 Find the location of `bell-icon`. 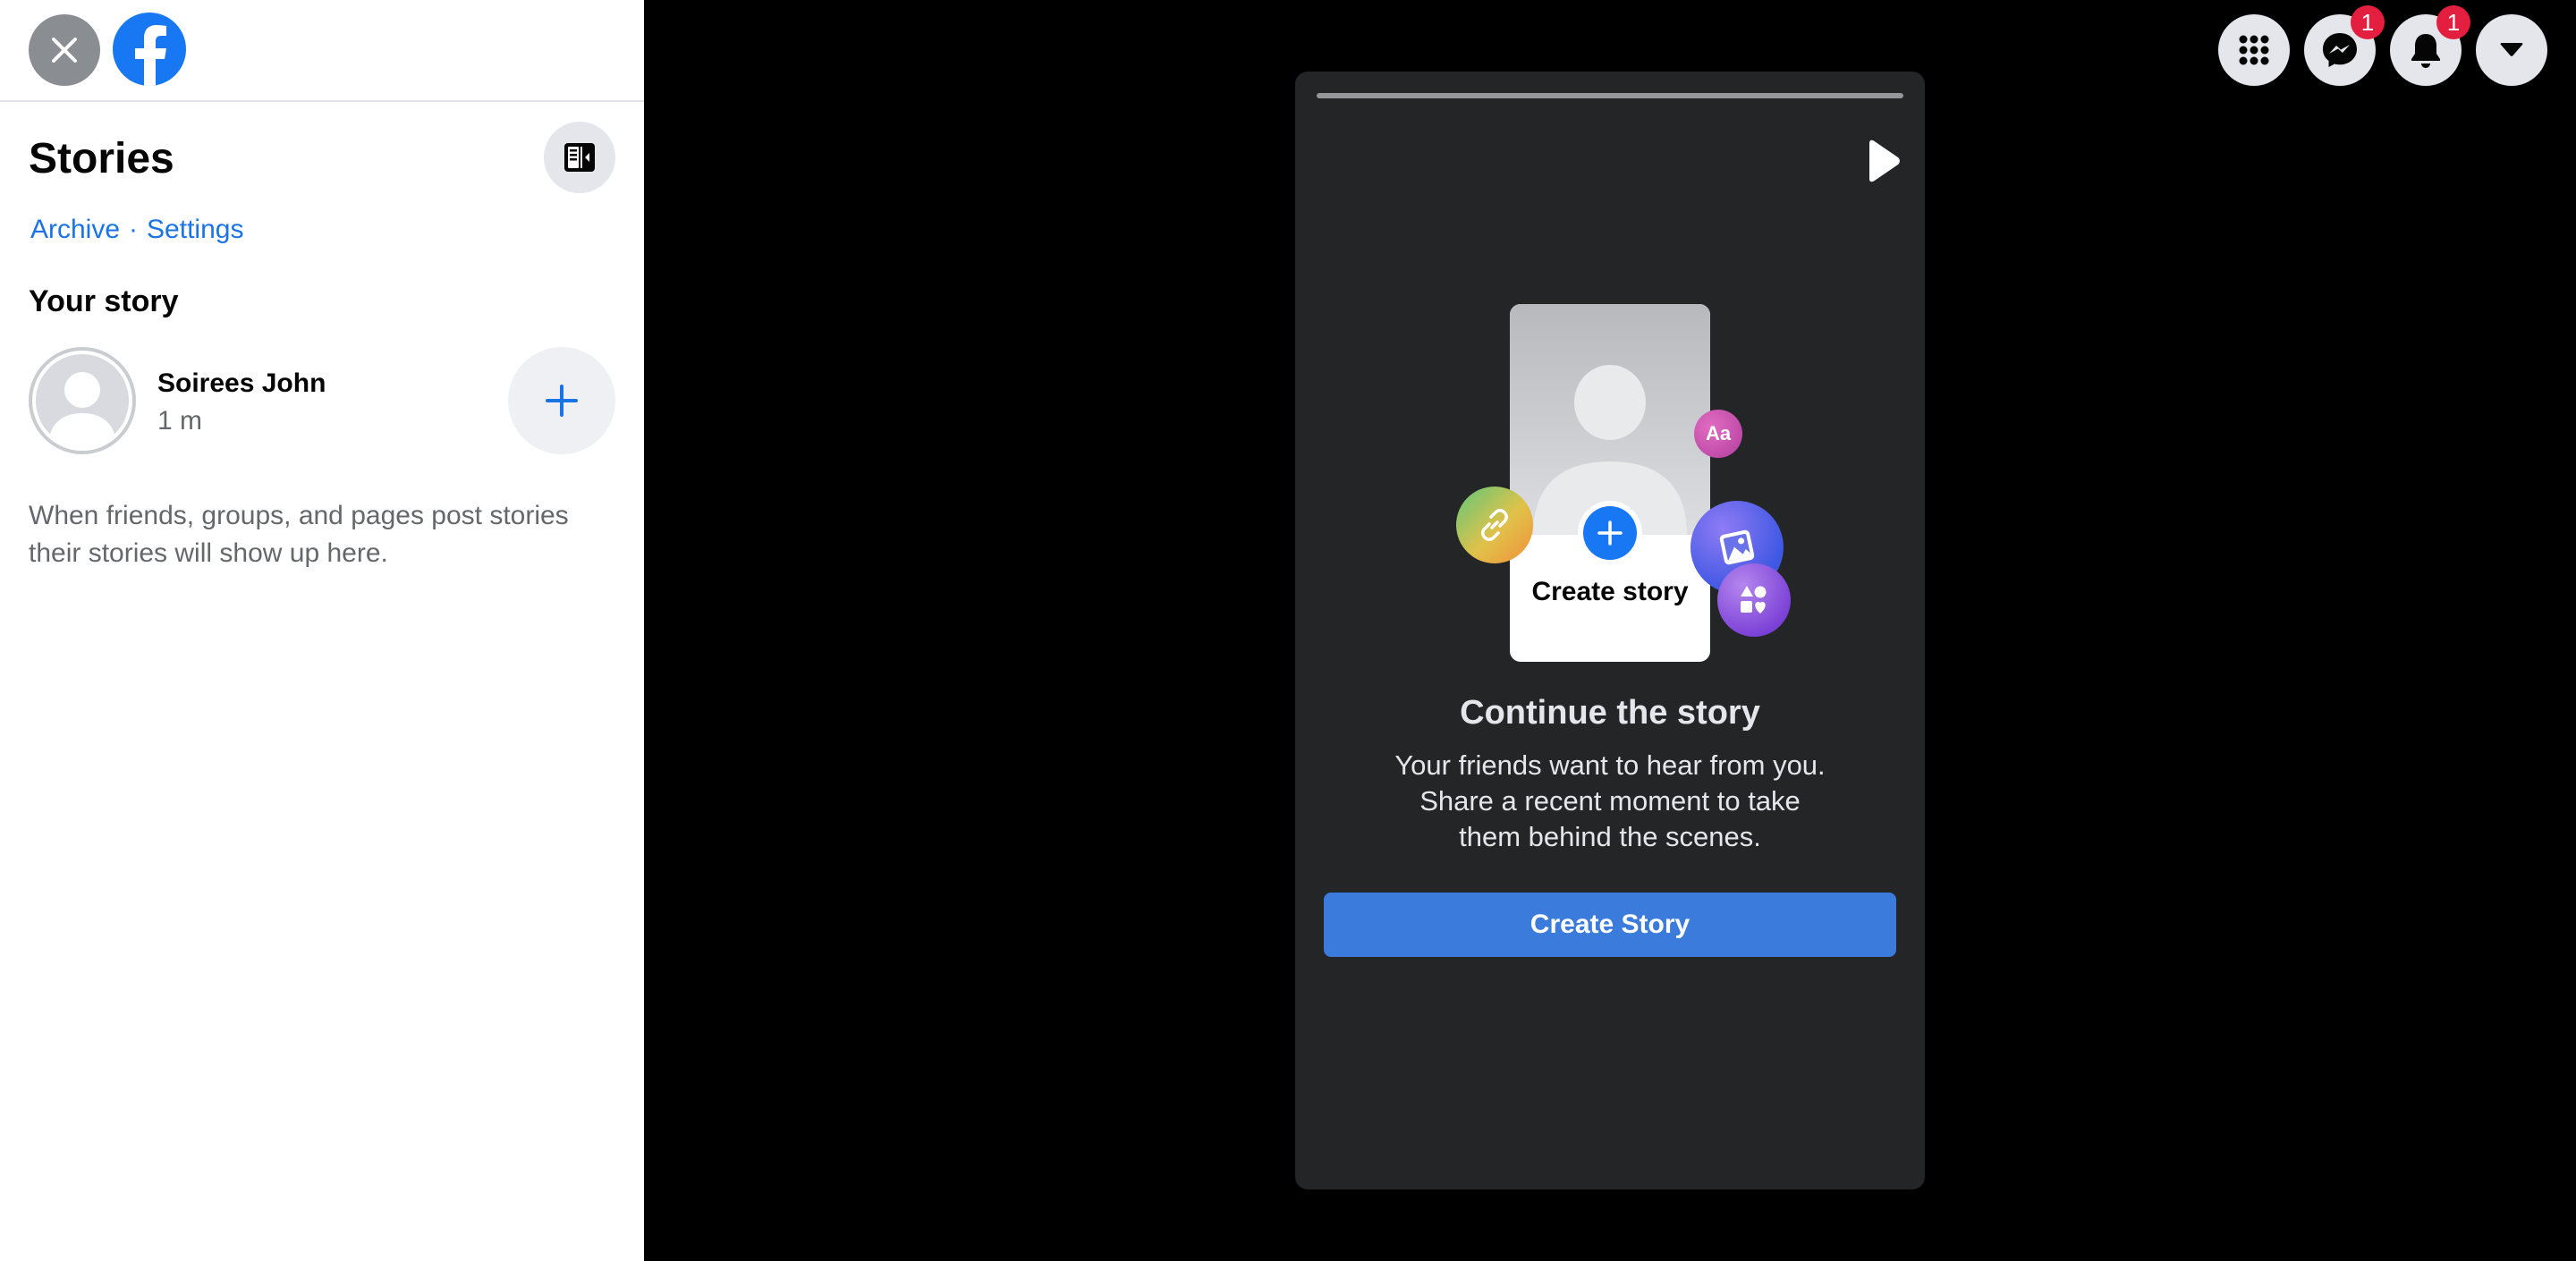

bell-icon is located at coordinates (2425, 51).